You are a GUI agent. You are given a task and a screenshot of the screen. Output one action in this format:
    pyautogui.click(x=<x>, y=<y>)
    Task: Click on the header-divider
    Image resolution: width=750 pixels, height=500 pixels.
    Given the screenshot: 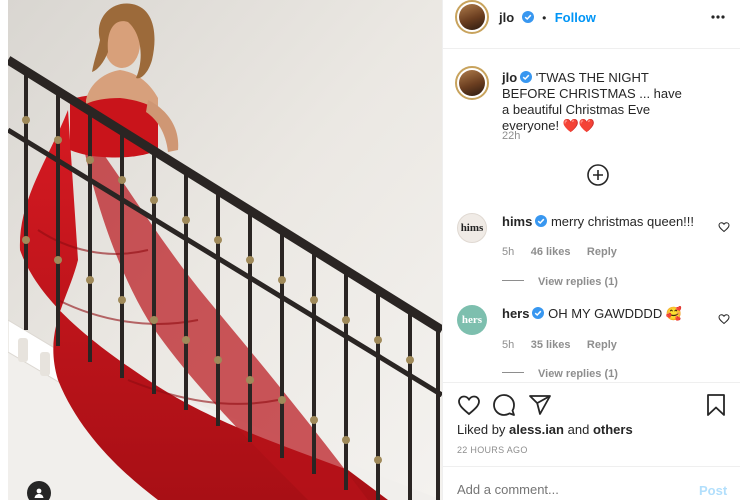 What is the action you would take?
    pyautogui.click(x=591, y=48)
    